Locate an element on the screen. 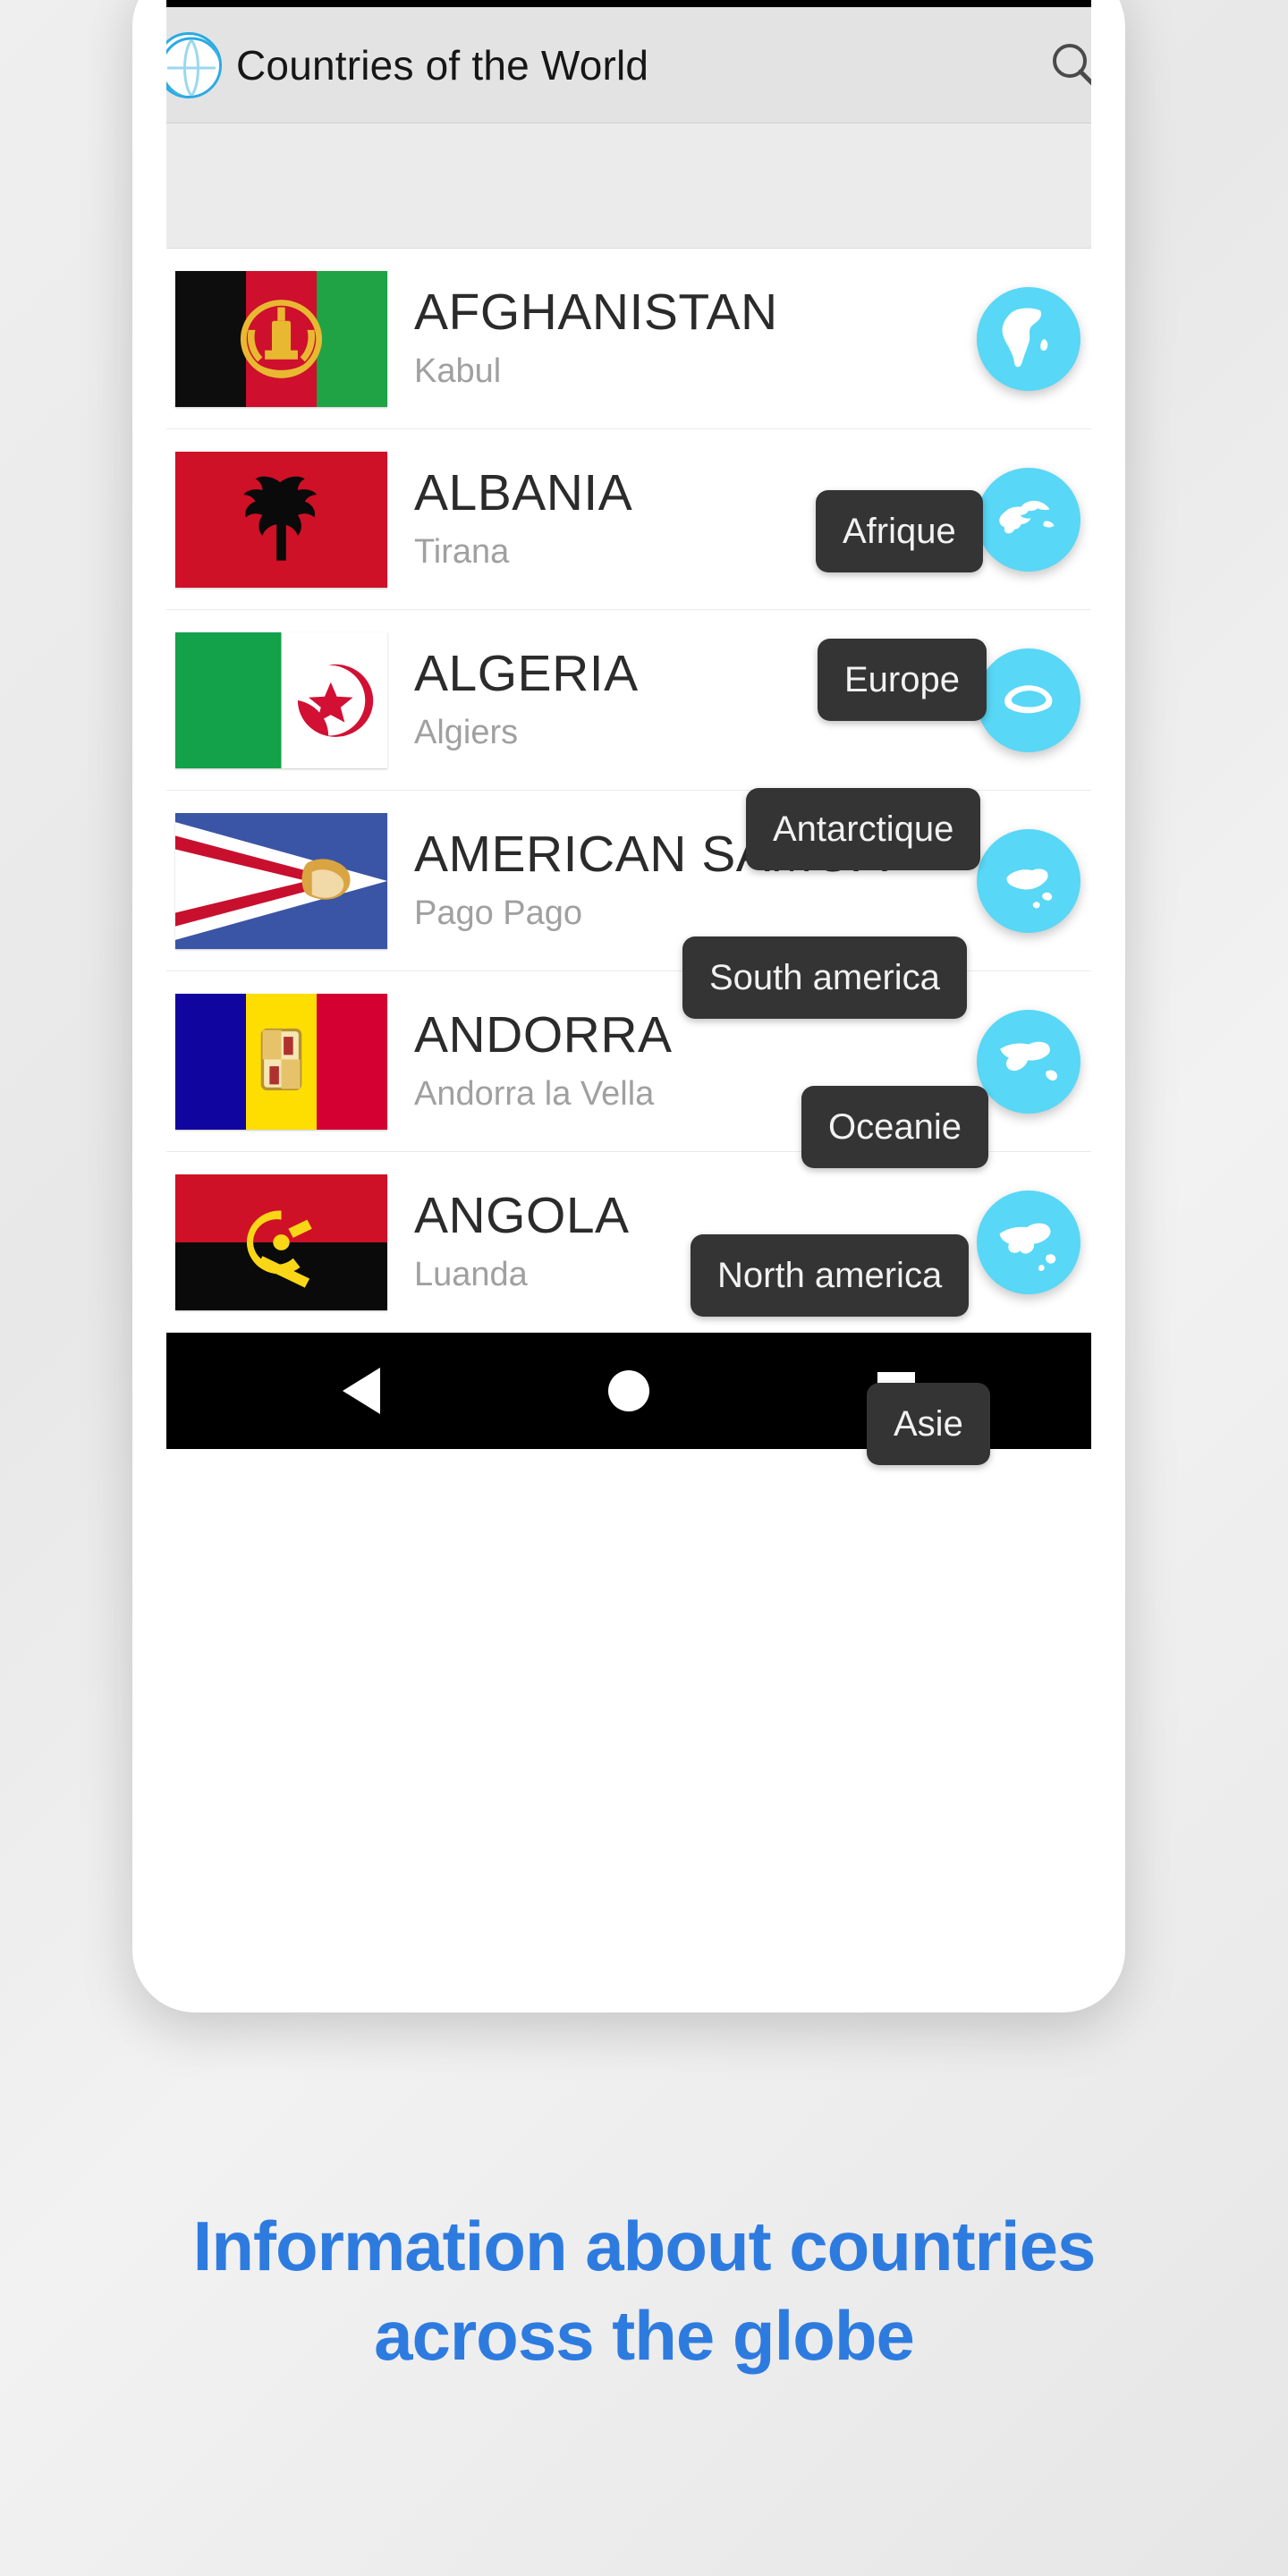 The image size is (1288, 2576). flag-american-samoa is located at coordinates (281, 880).